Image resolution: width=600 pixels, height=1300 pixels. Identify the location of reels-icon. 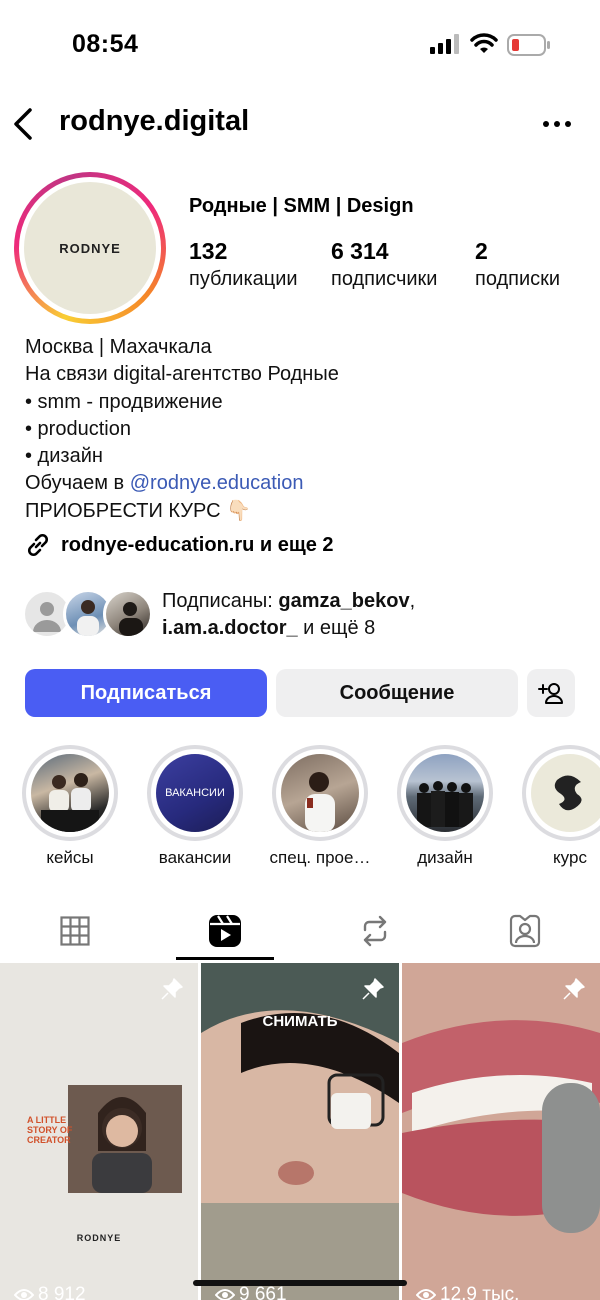
(225, 931).